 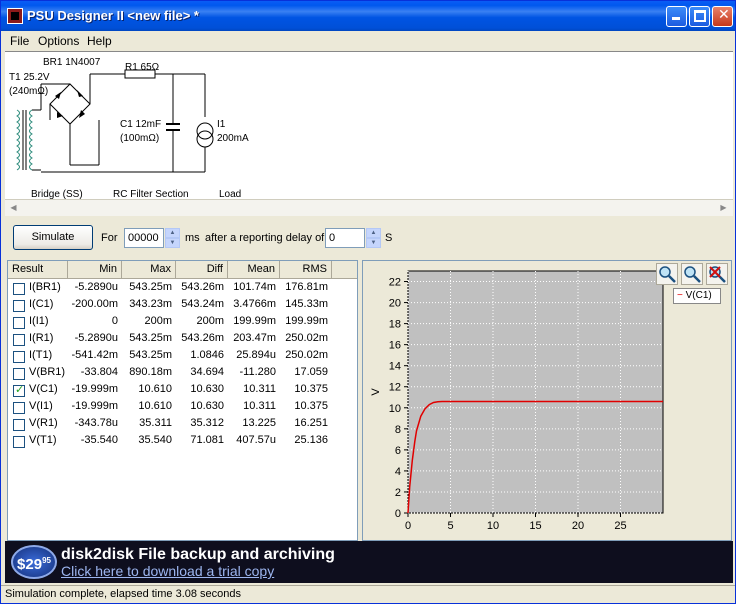 What do you see at coordinates (53, 237) in the screenshot?
I see `simulate-button: Simulate` at bounding box center [53, 237].